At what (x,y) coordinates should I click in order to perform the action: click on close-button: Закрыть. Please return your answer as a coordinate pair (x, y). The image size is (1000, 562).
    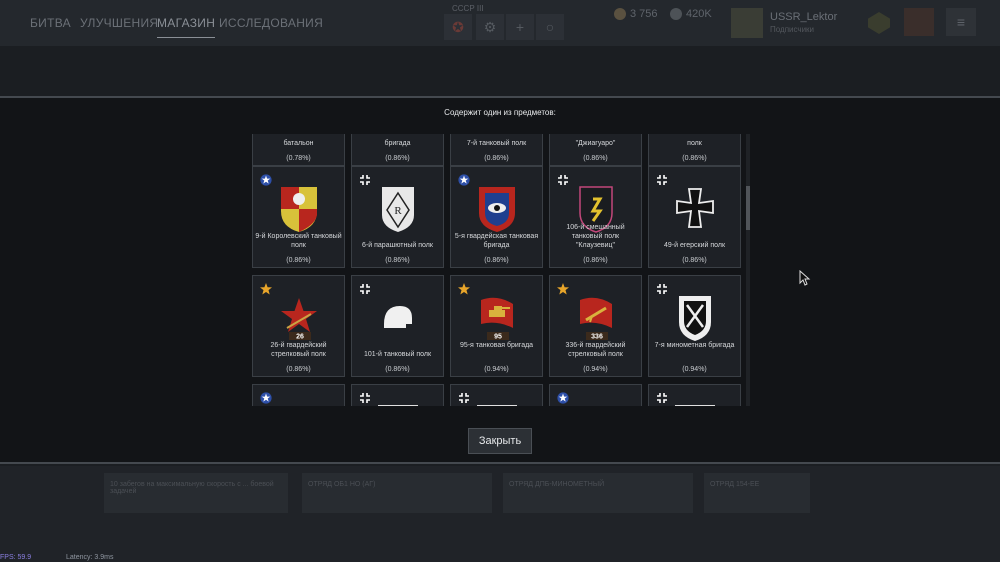
    Looking at the image, I should click on (500, 441).